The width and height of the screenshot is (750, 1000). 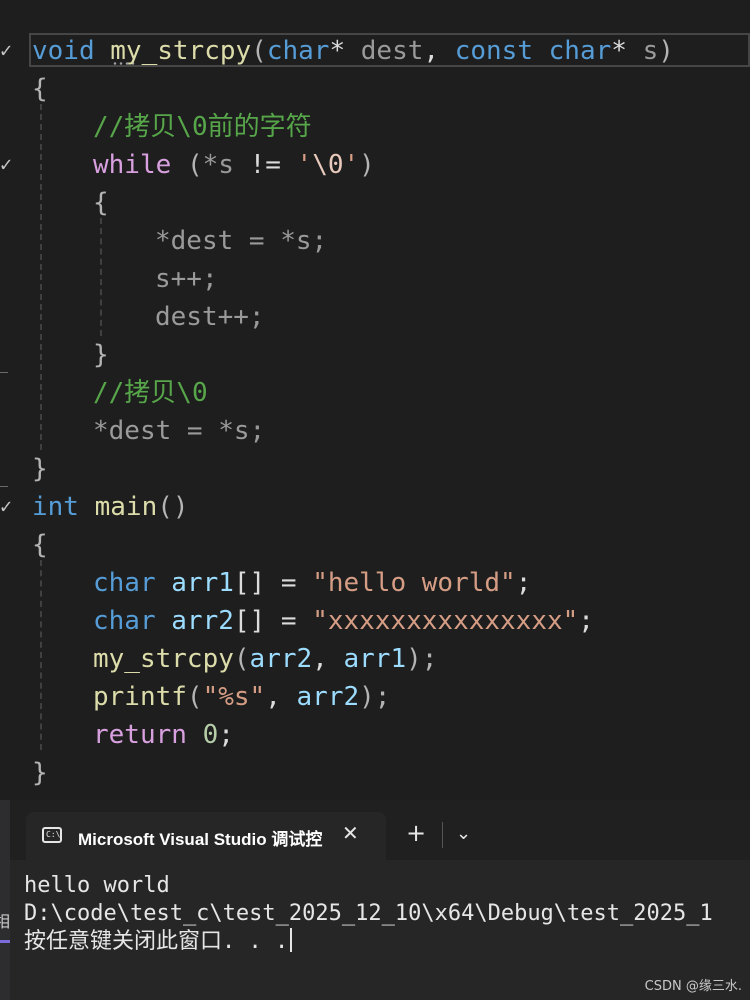 I want to click on code-line: dest++;, so click(x=210, y=317).